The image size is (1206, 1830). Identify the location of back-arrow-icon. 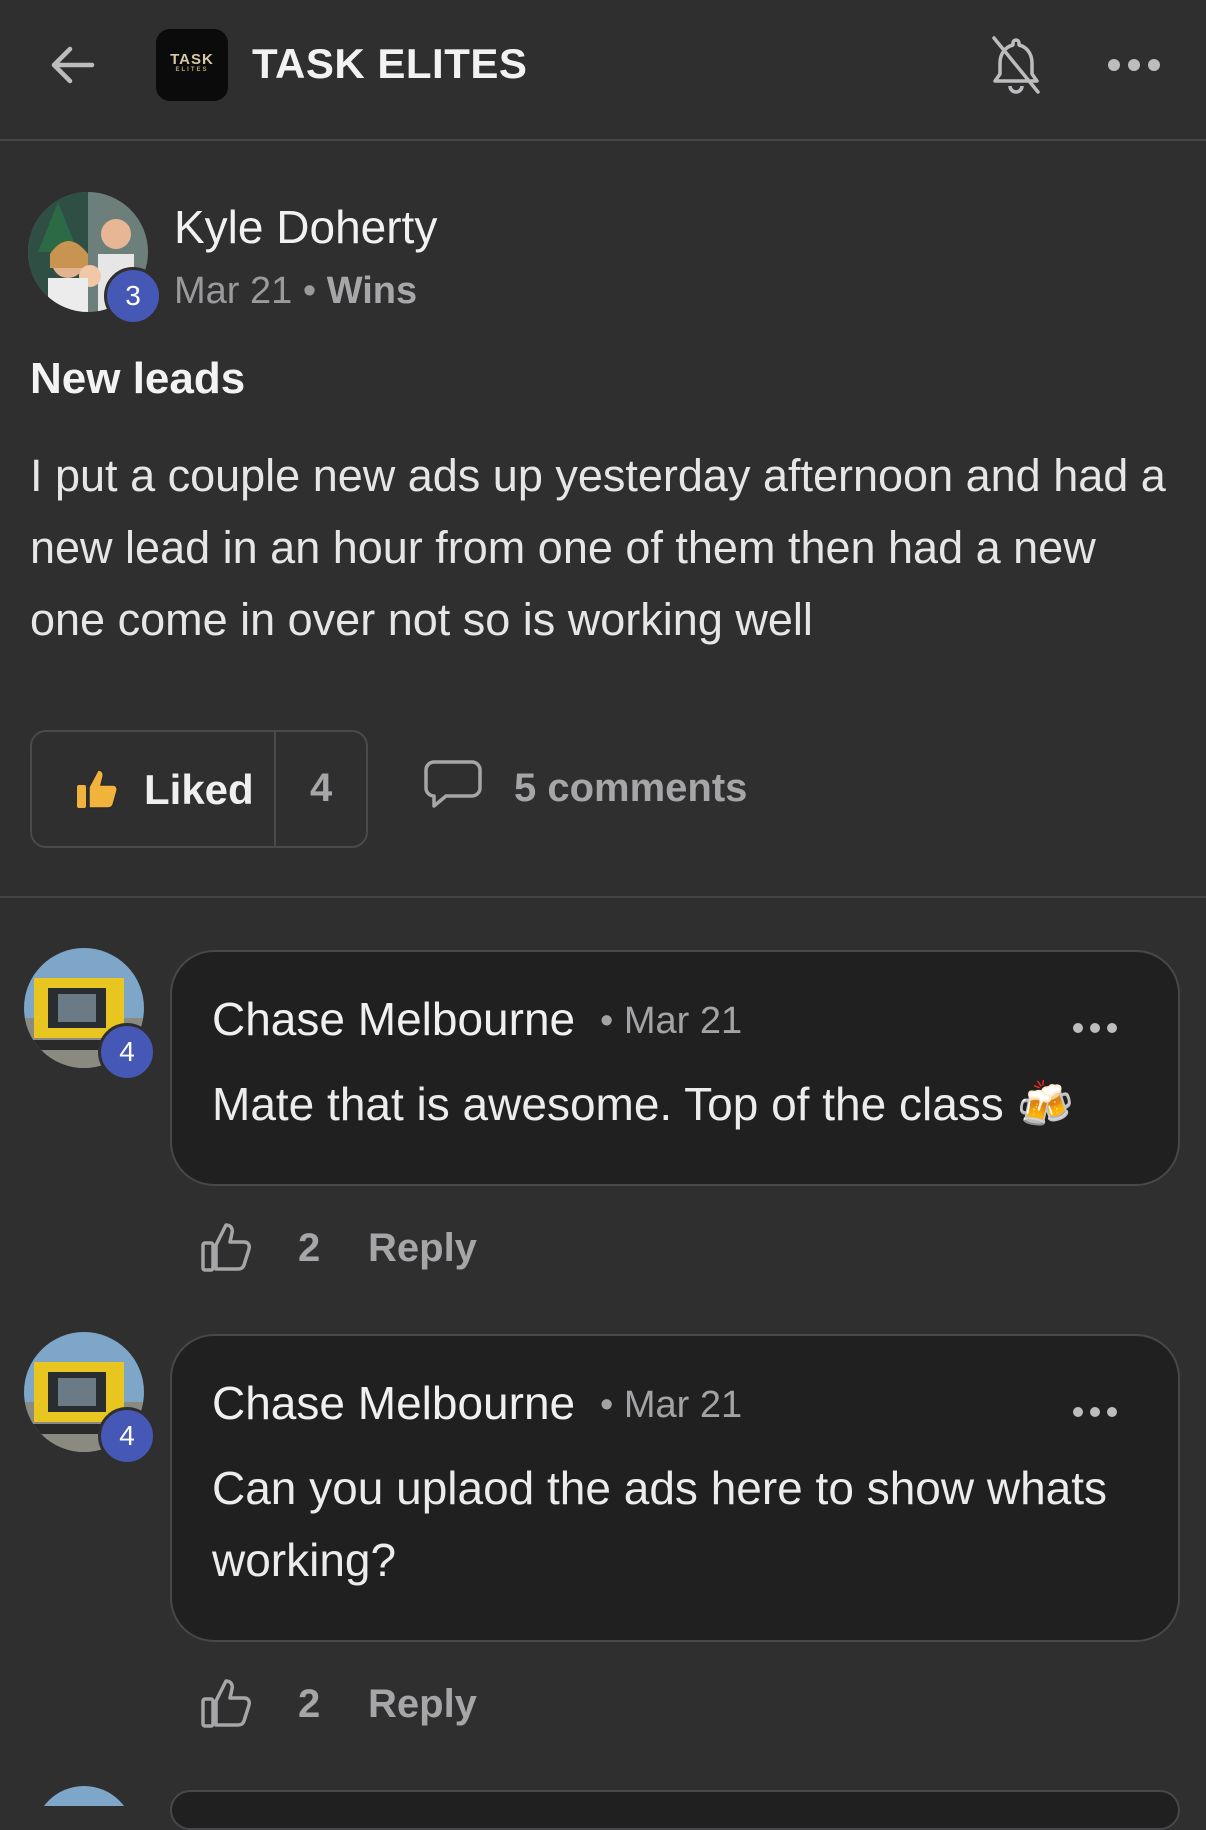
(73, 65).